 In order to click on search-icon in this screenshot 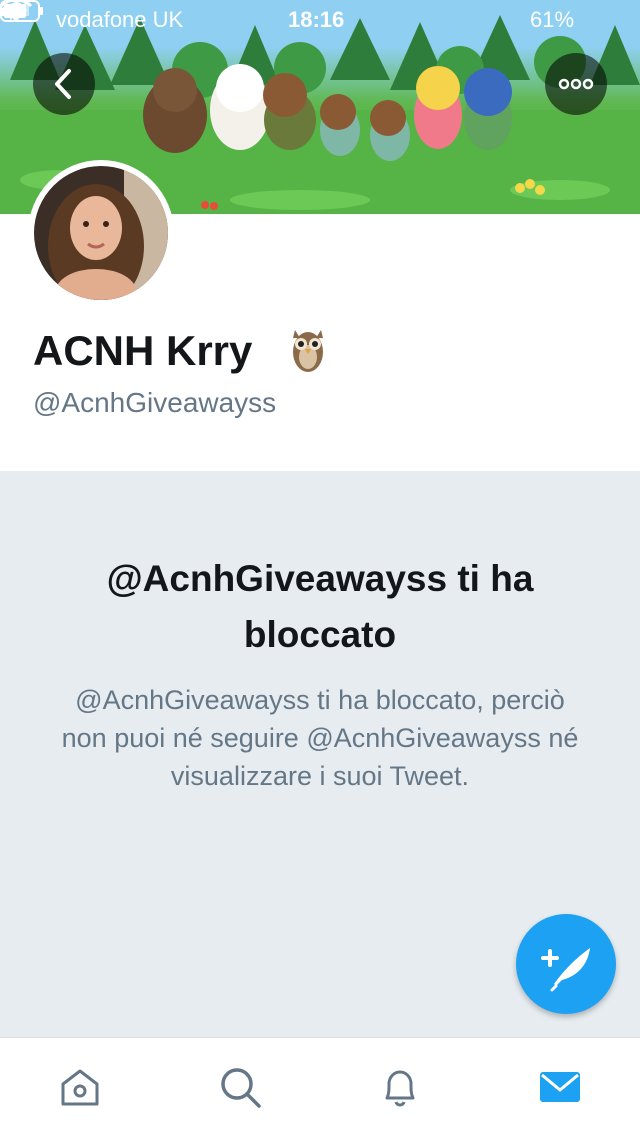, I will do `click(241, 1088)`.